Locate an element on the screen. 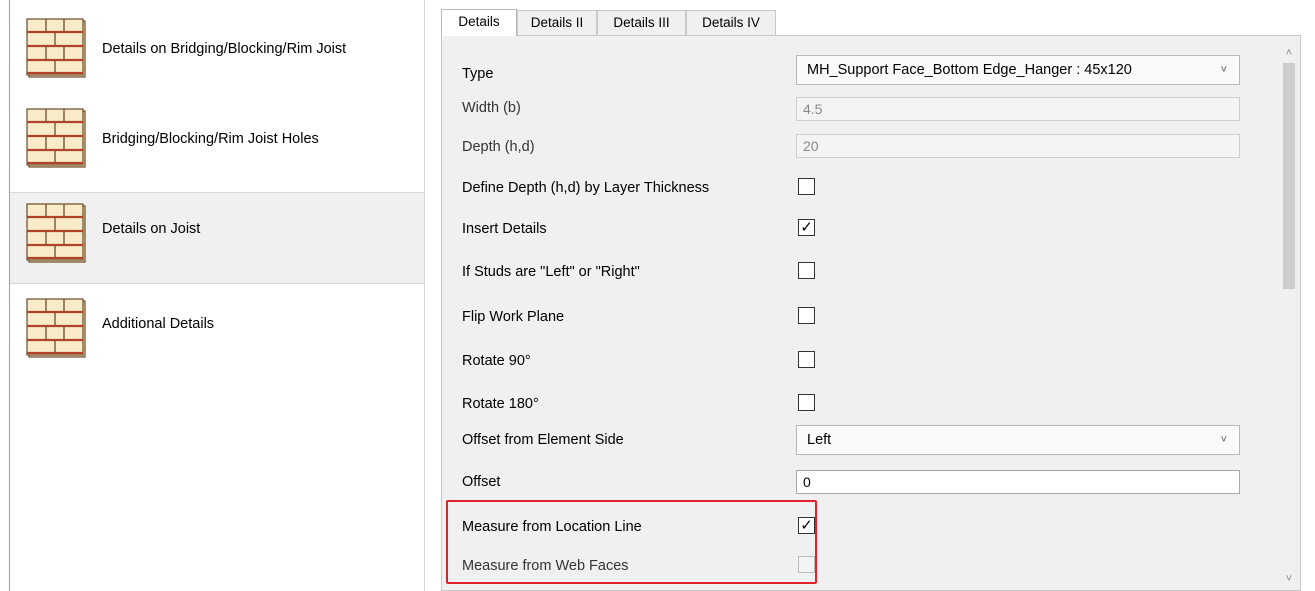  property-label: Measure from Location Line is located at coordinates (552, 527).